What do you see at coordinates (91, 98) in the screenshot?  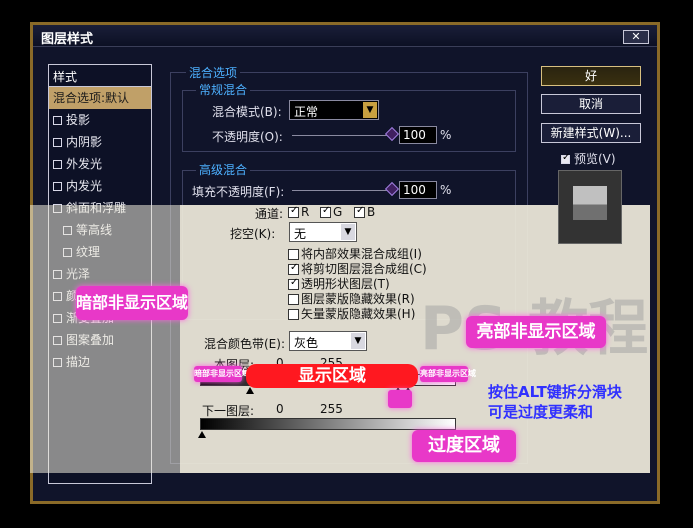 I see `style-list-item-label: 混合选项:默认` at bounding box center [91, 98].